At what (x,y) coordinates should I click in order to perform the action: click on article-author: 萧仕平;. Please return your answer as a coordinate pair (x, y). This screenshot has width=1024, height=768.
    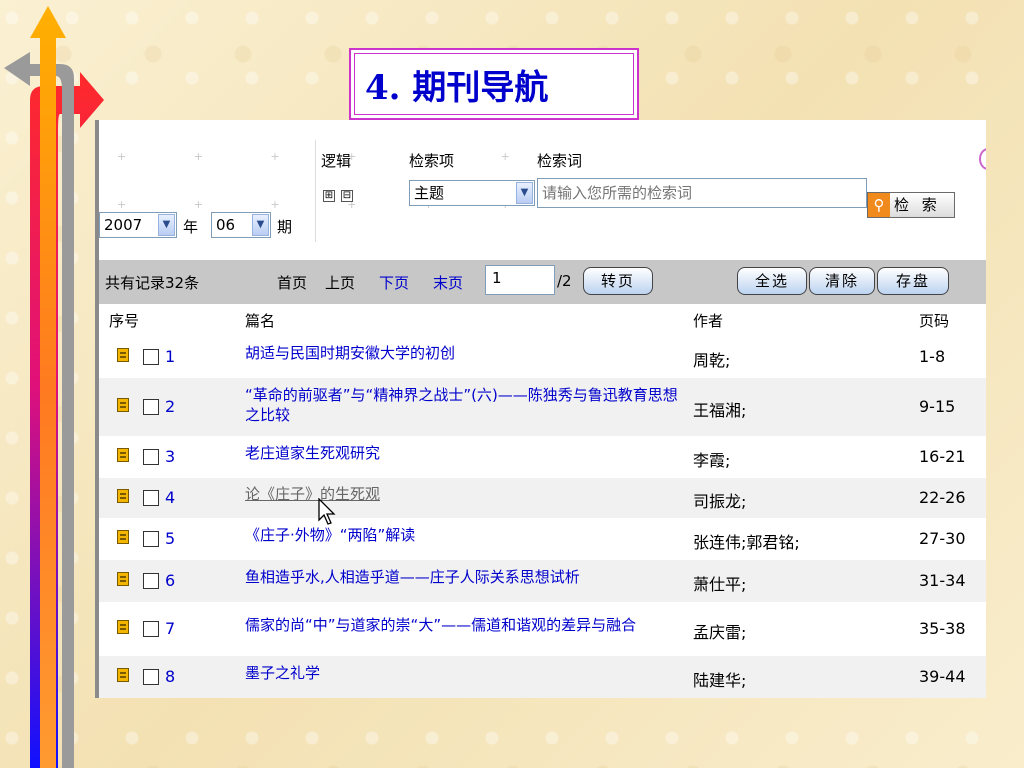
    Looking at the image, I should click on (720, 584).